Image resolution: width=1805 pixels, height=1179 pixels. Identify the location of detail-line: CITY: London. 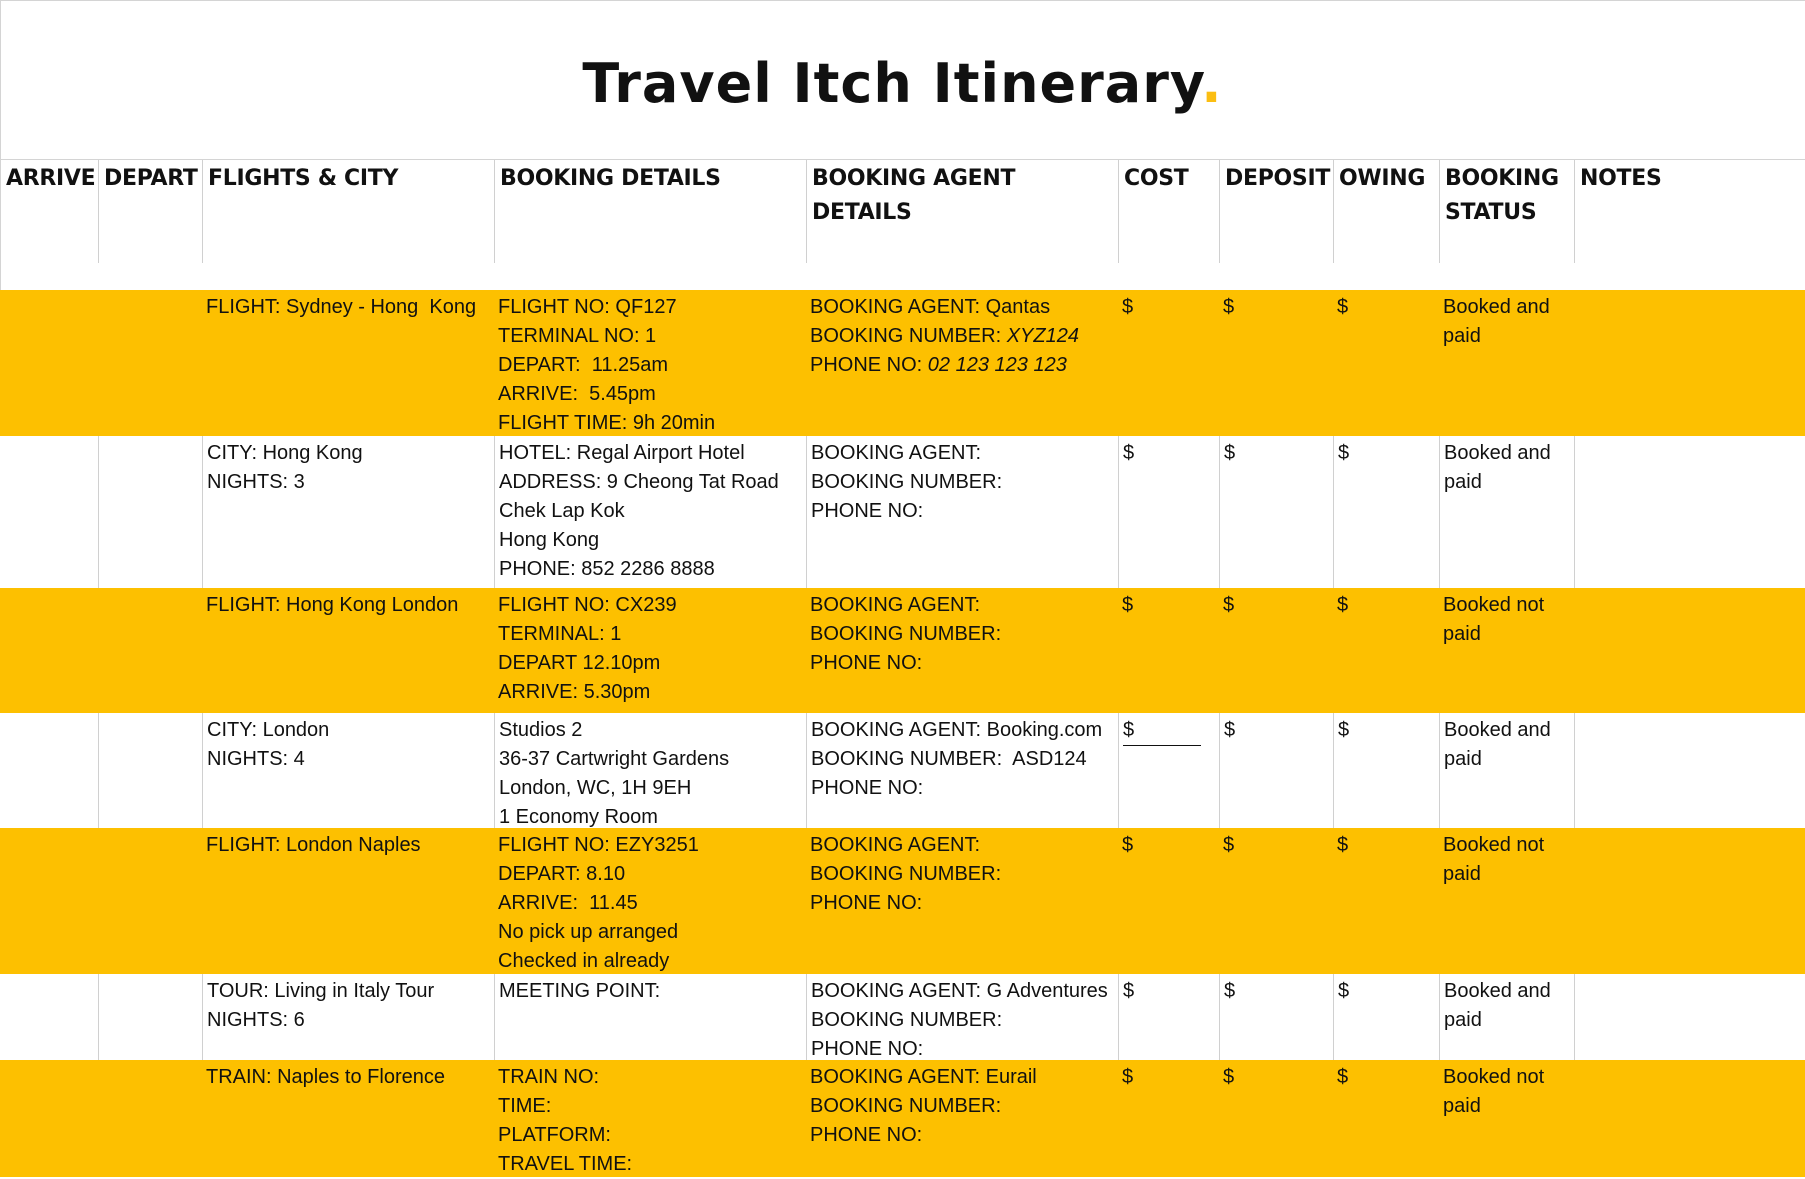
(268, 730).